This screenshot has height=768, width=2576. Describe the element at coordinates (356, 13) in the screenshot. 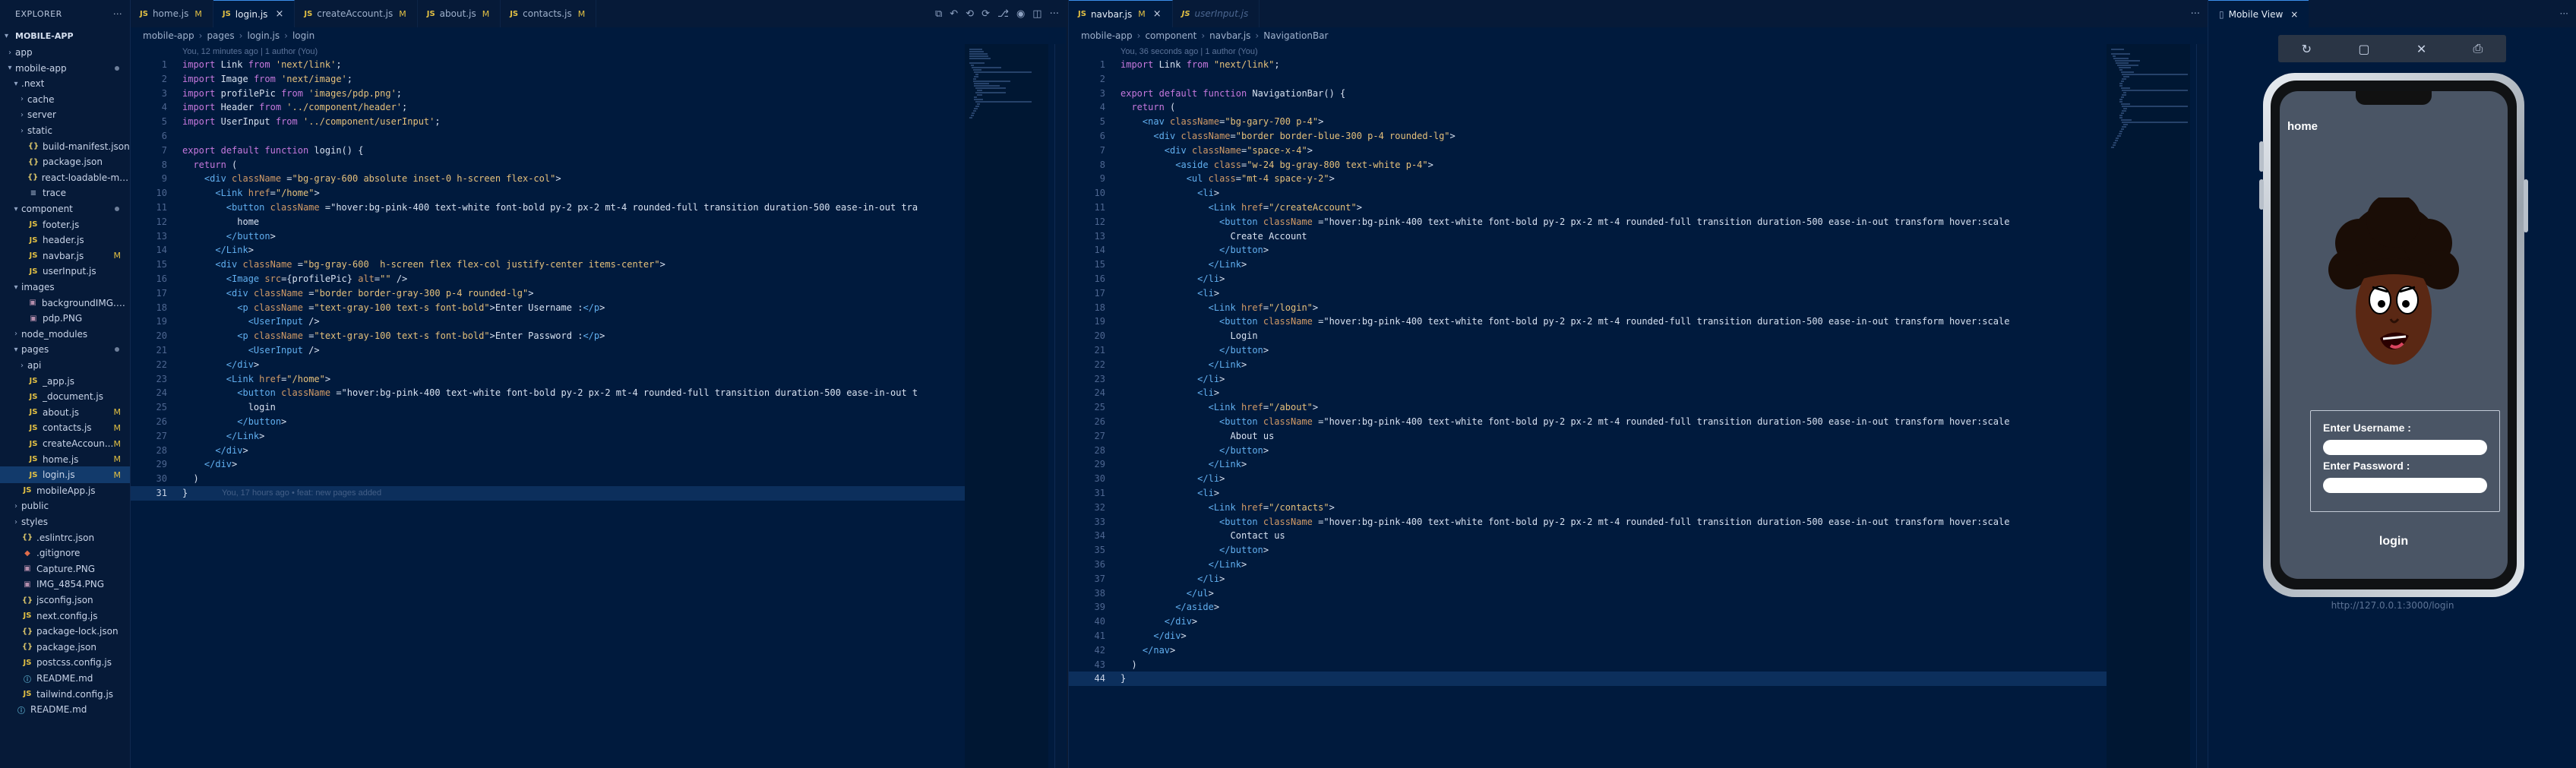

I see `tab-createAccount-js: JS createAccount.js M` at that location.